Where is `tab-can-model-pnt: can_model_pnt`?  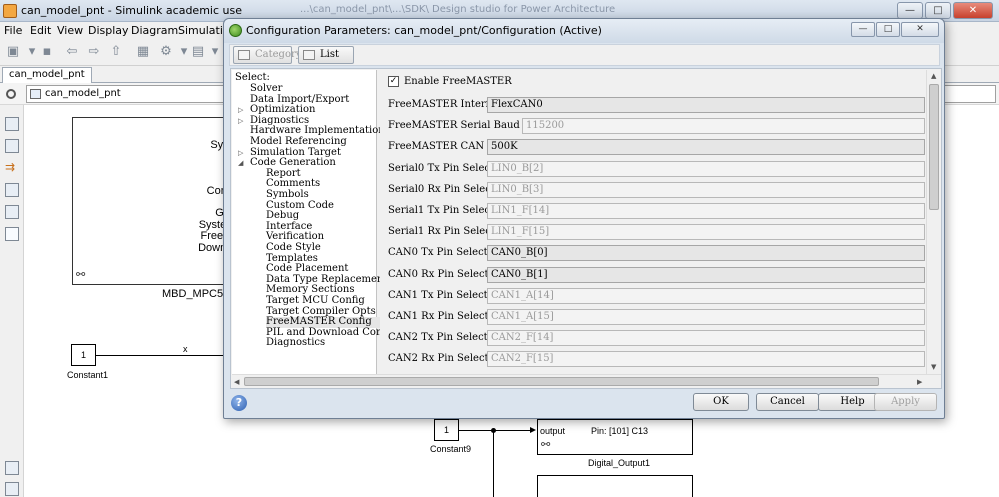 tab-can-model-pnt: can_model_pnt is located at coordinates (47, 75).